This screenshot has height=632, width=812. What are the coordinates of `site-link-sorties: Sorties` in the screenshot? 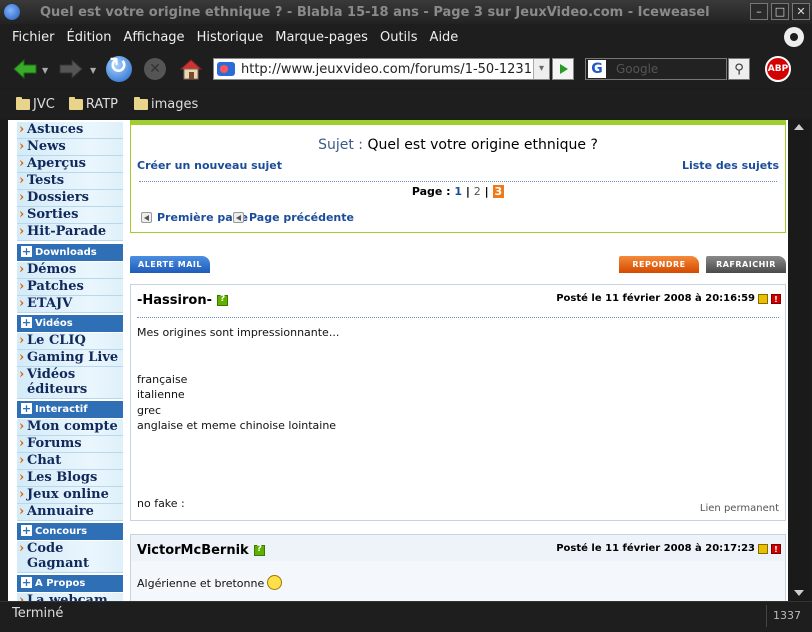 It's located at (70, 215).